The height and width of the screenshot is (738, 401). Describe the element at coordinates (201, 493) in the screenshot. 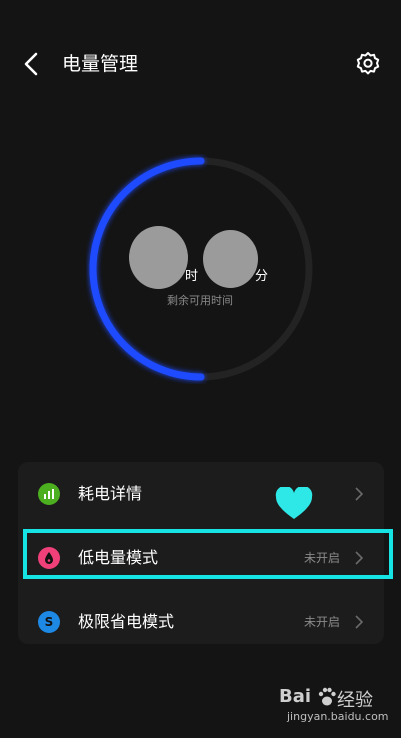

I see `menu-item-power-usage-details: 耗电详情` at that location.